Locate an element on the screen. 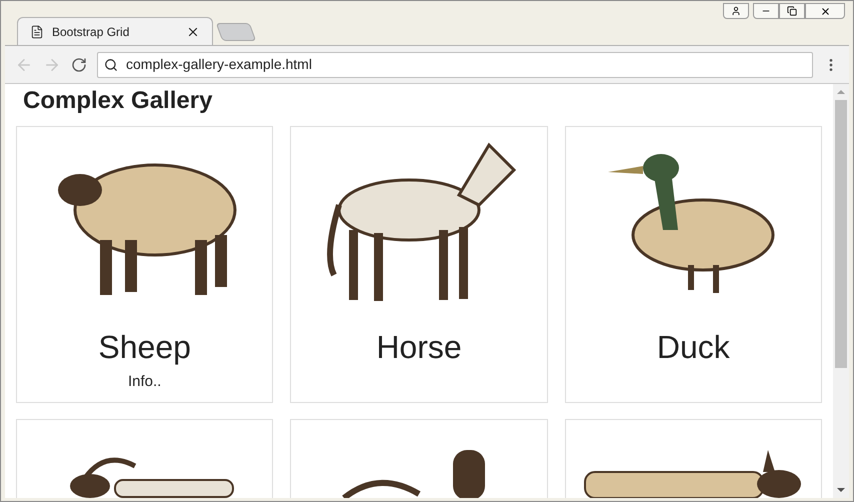  page-heading: Complex Gallery is located at coordinates (118, 101).